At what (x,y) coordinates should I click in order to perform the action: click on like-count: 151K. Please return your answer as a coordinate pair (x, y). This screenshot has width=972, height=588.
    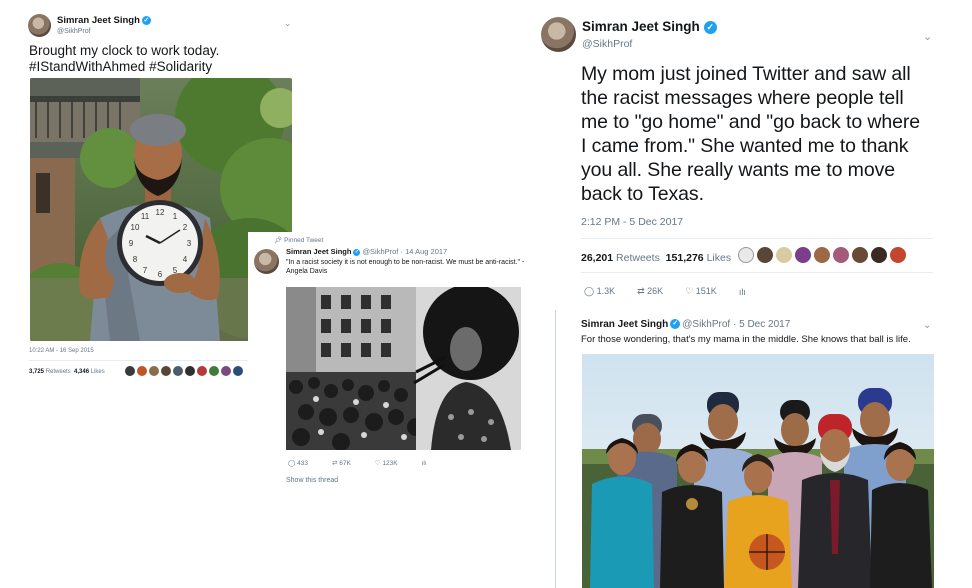
    Looking at the image, I should click on (706, 291).